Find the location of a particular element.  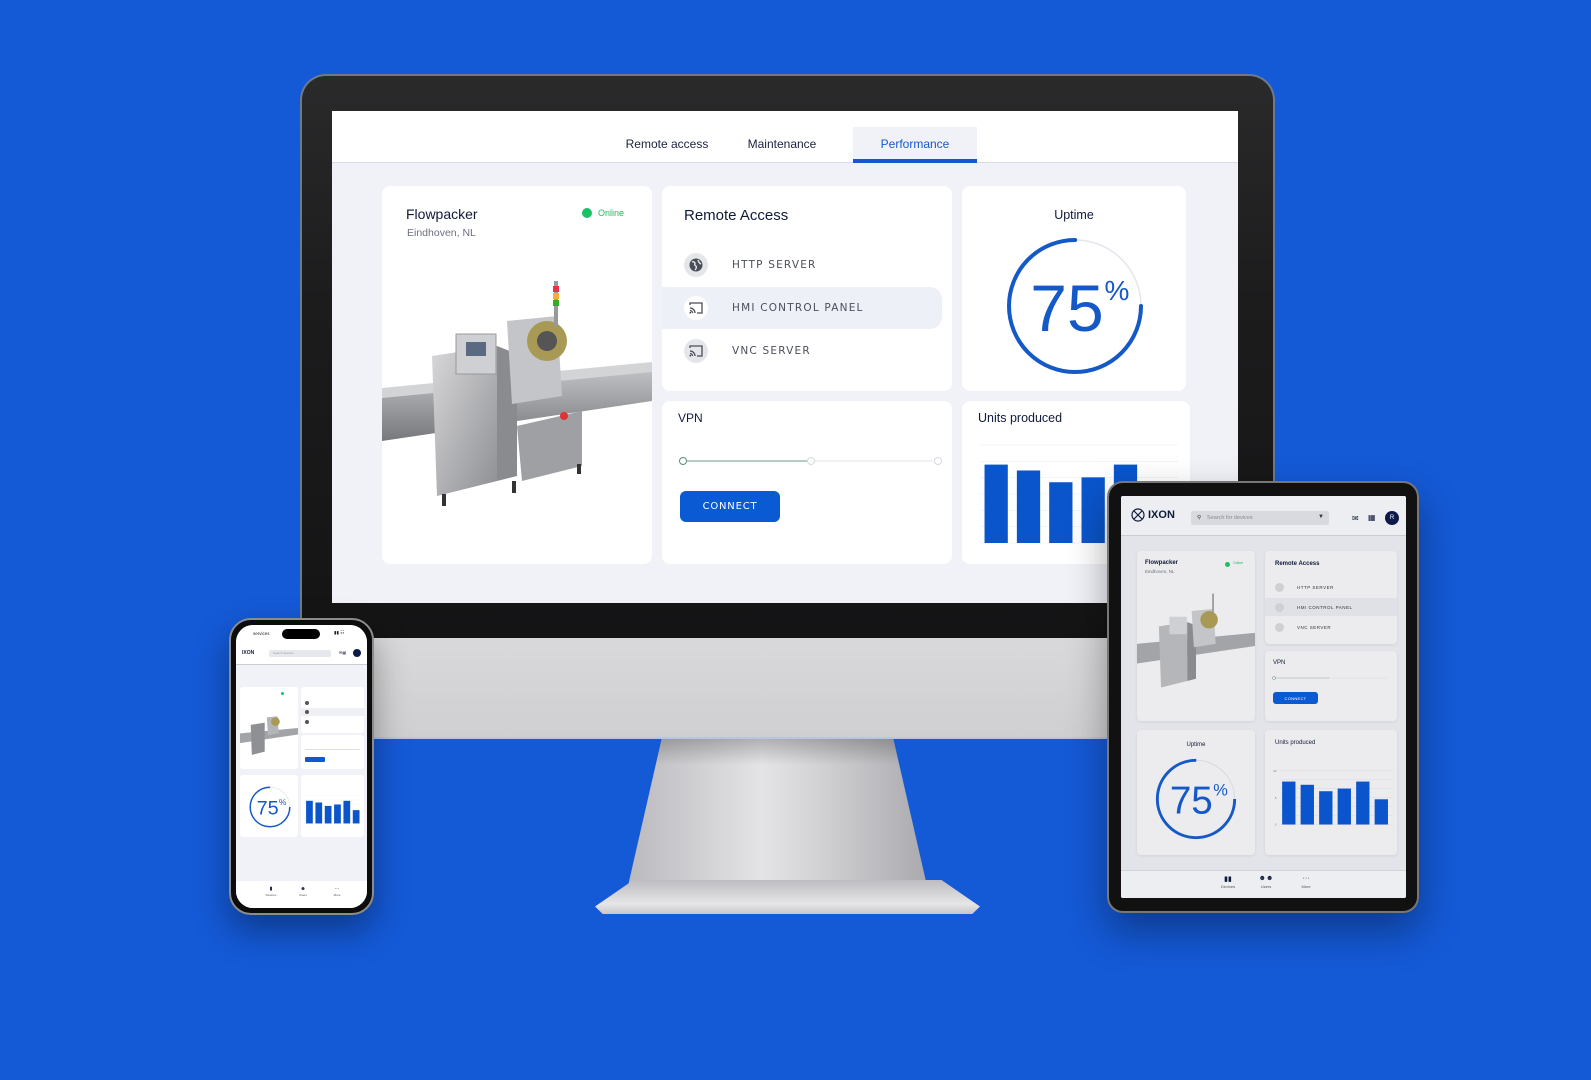

step-1-icon is located at coordinates (683, 461).